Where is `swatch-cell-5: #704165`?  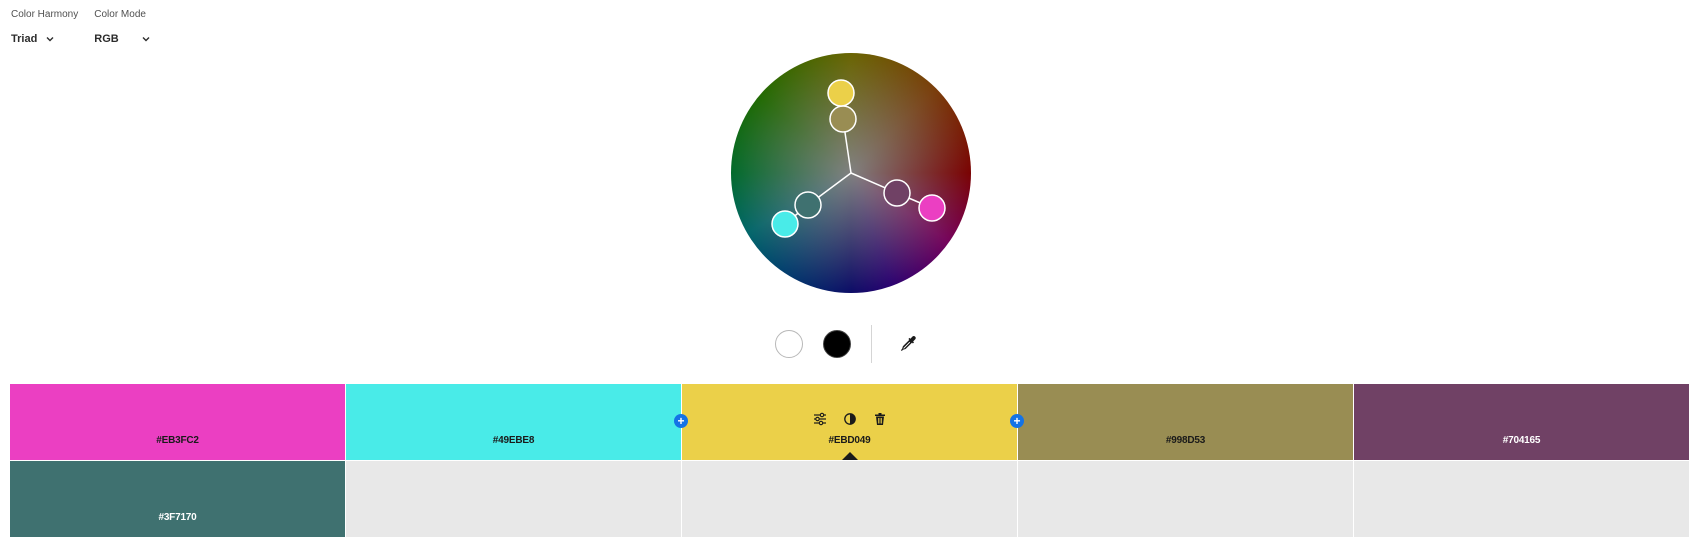 swatch-cell-5: #704165 is located at coordinates (1521, 422).